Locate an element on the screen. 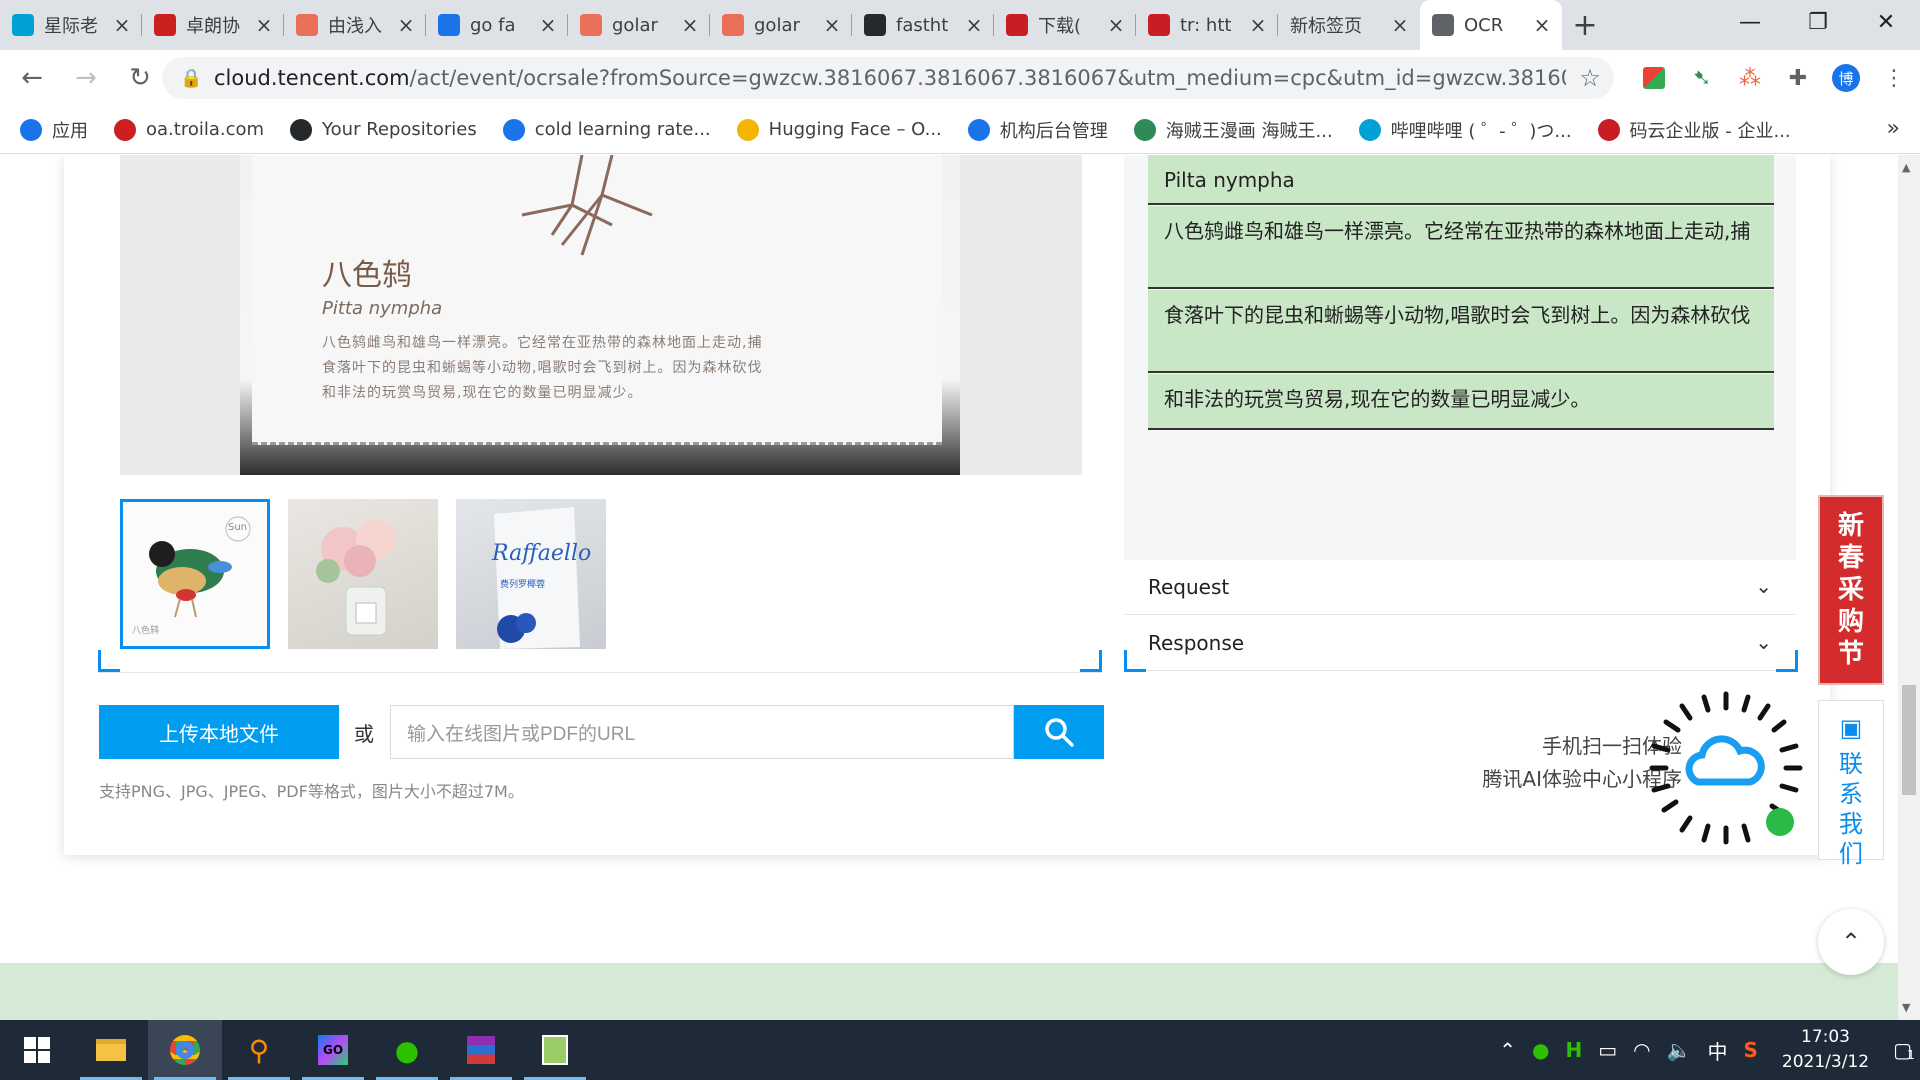  browser-tab: 卓朗协 × is located at coordinates (213, 25).